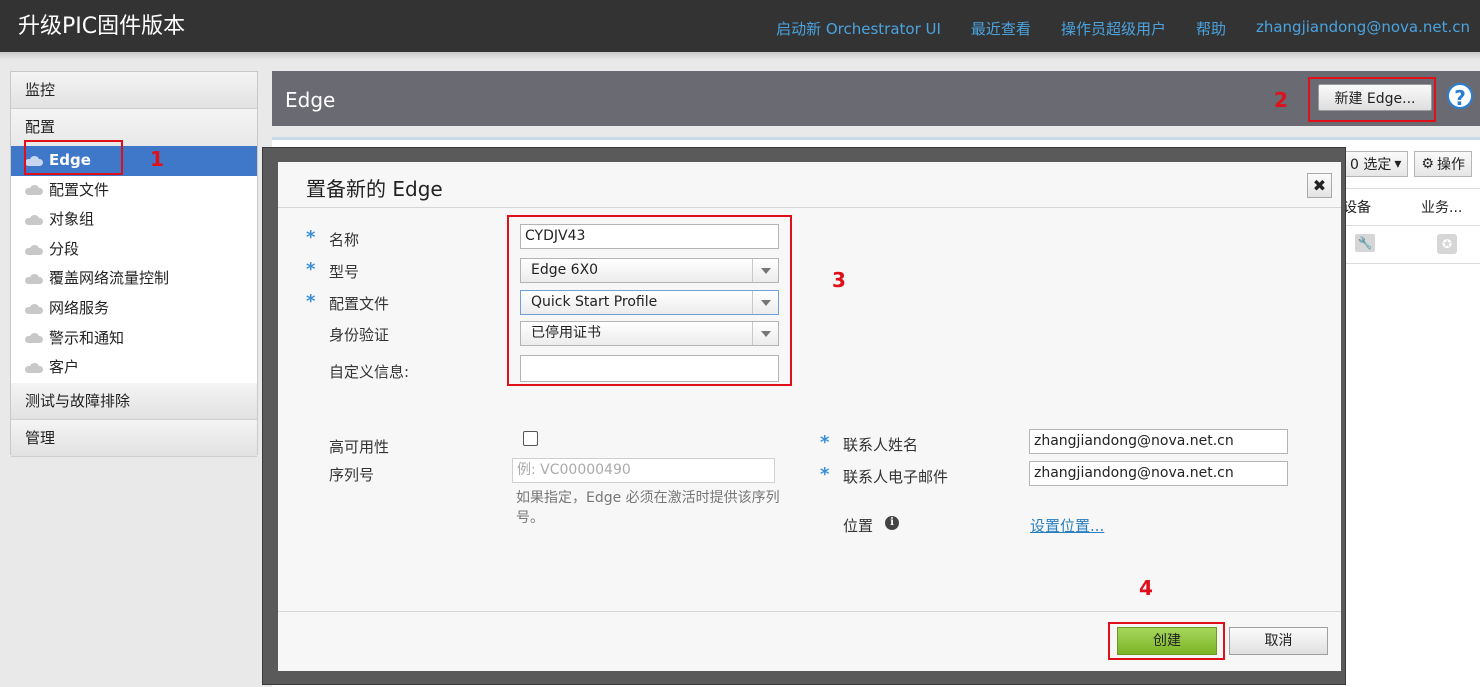 The image size is (1480, 687). I want to click on sidebar-item-label: 网络服务, so click(79, 307).